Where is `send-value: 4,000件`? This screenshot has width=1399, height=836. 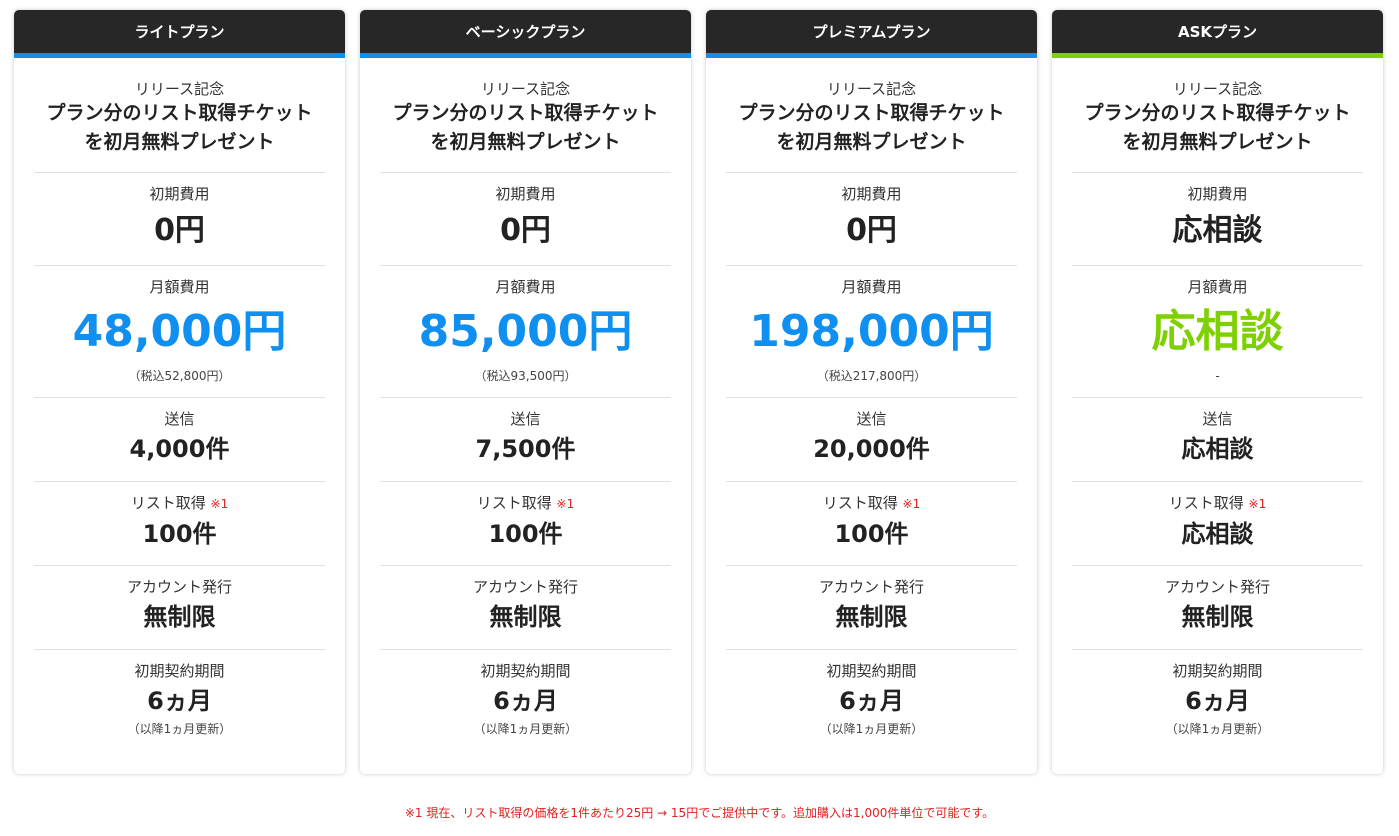 send-value: 4,000件 is located at coordinates (179, 449).